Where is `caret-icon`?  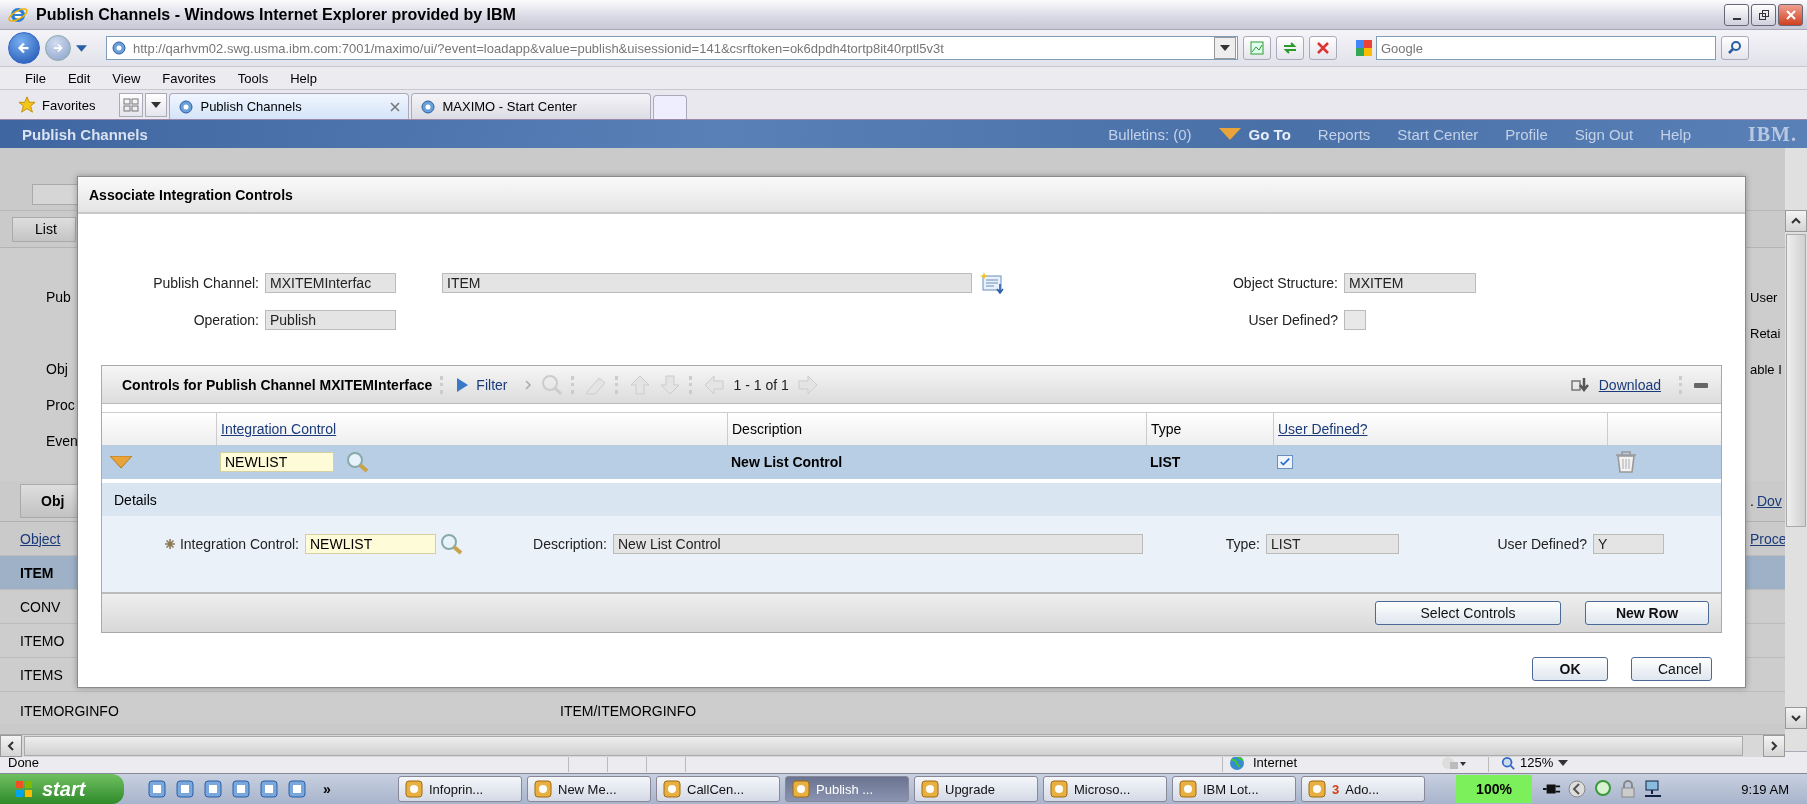
caret-icon is located at coordinates (1225, 48).